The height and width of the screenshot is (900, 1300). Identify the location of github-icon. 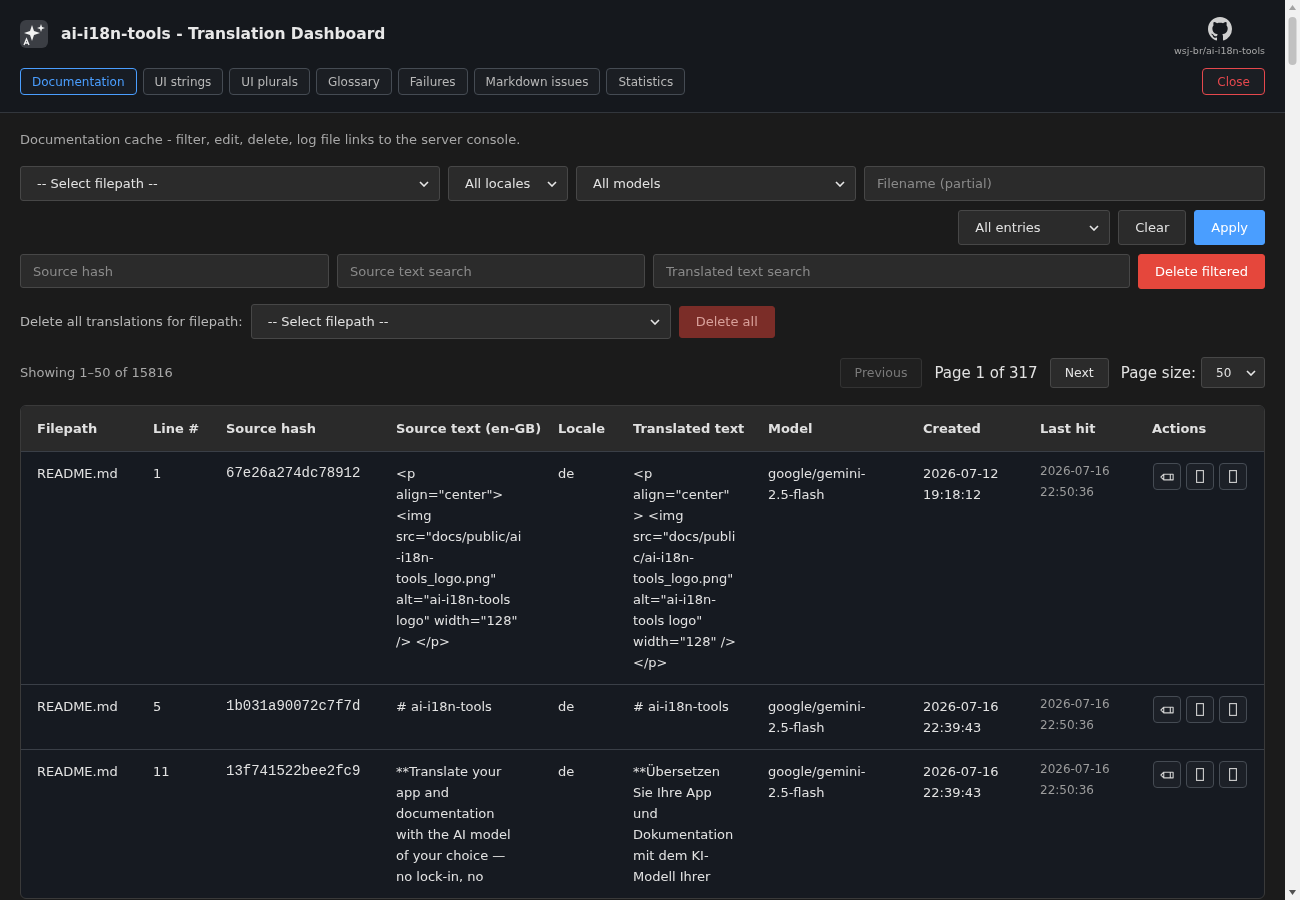
(1219, 28).